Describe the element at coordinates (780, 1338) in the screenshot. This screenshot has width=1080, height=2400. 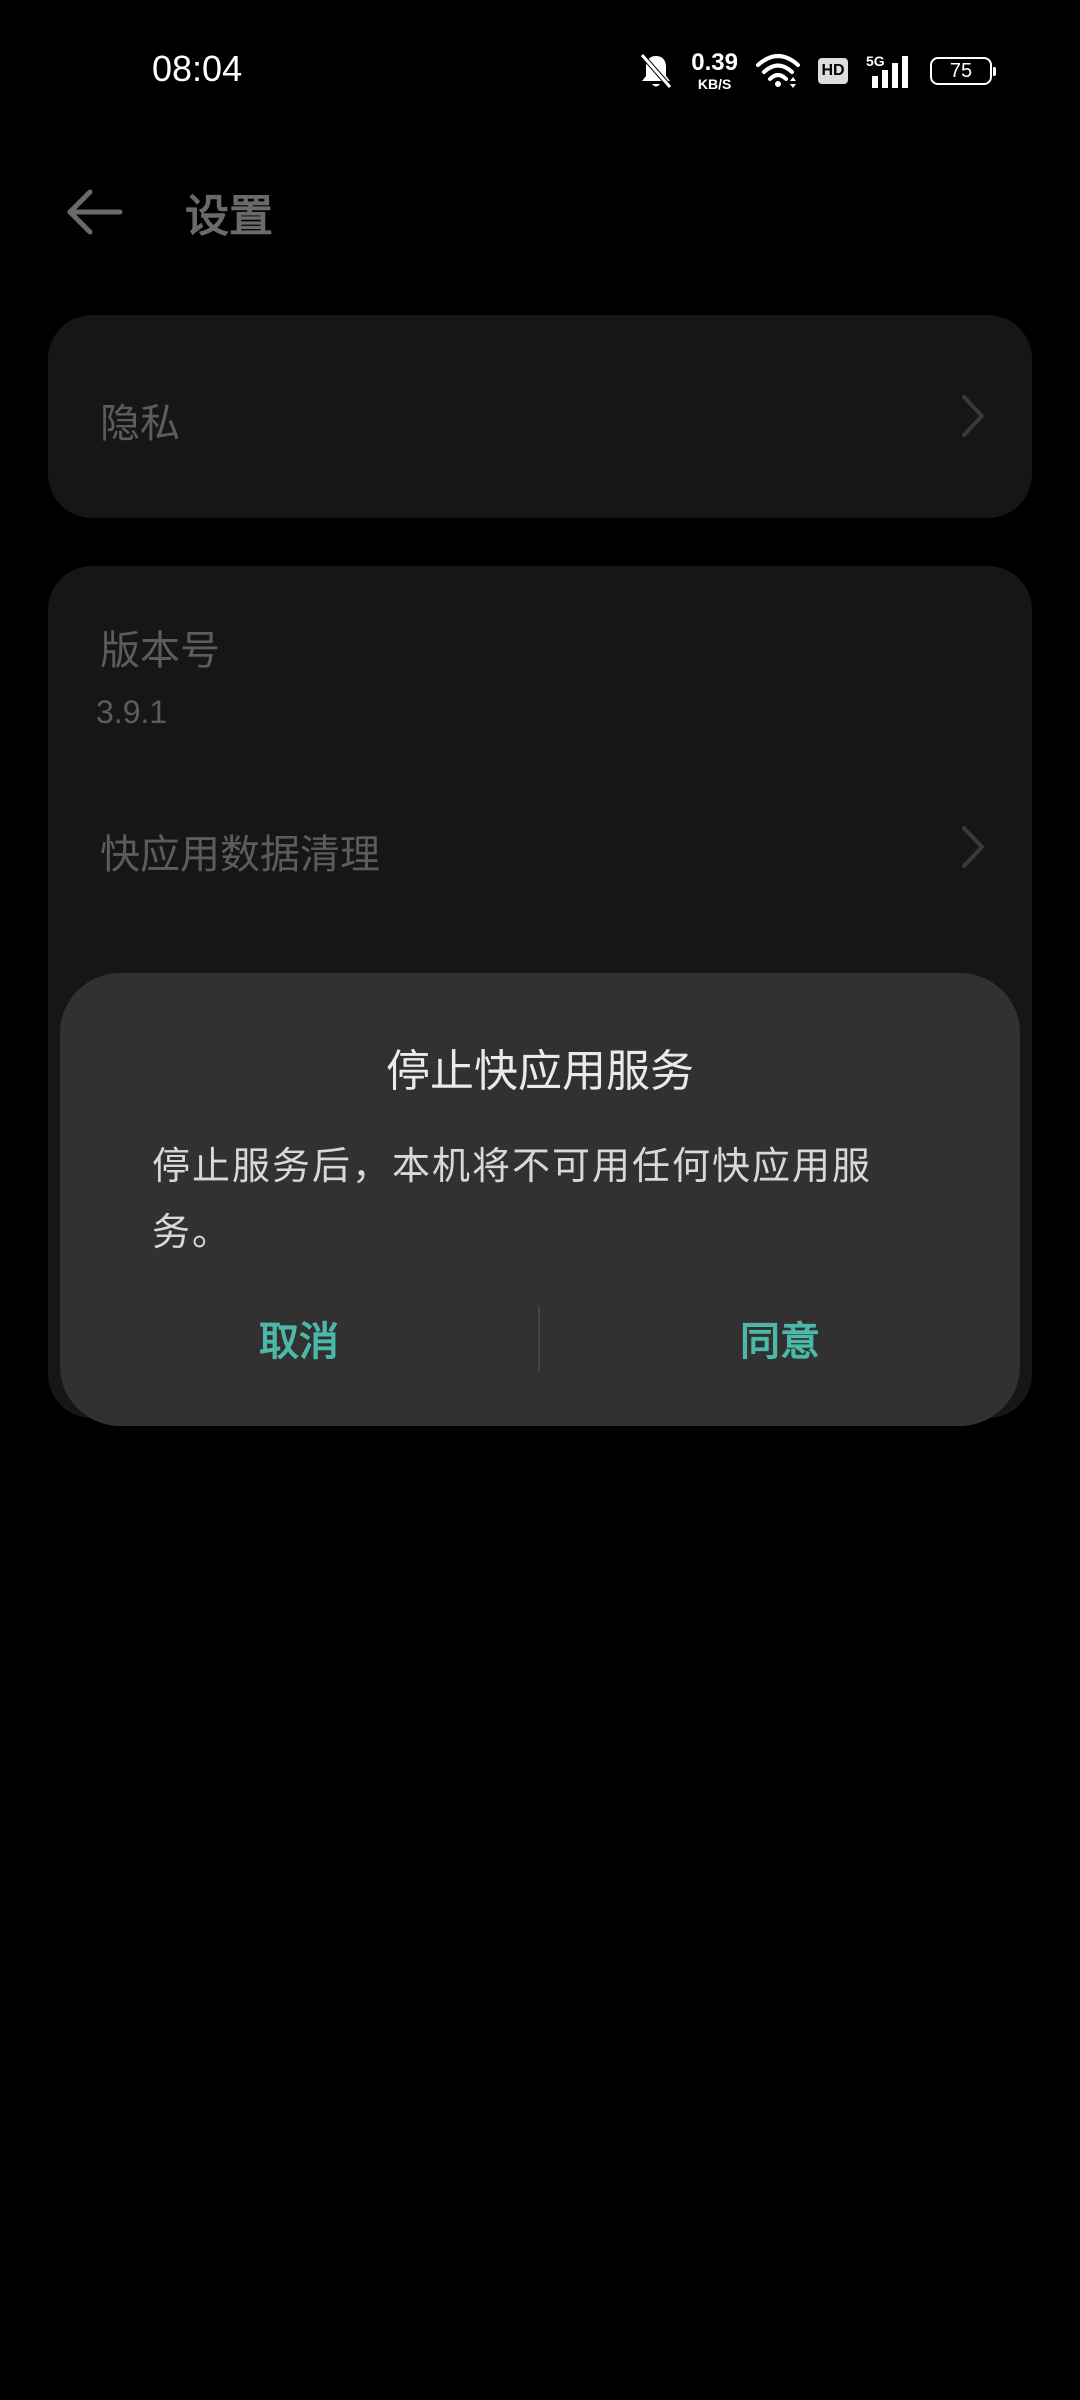
I see `agree-button: 同意` at that location.